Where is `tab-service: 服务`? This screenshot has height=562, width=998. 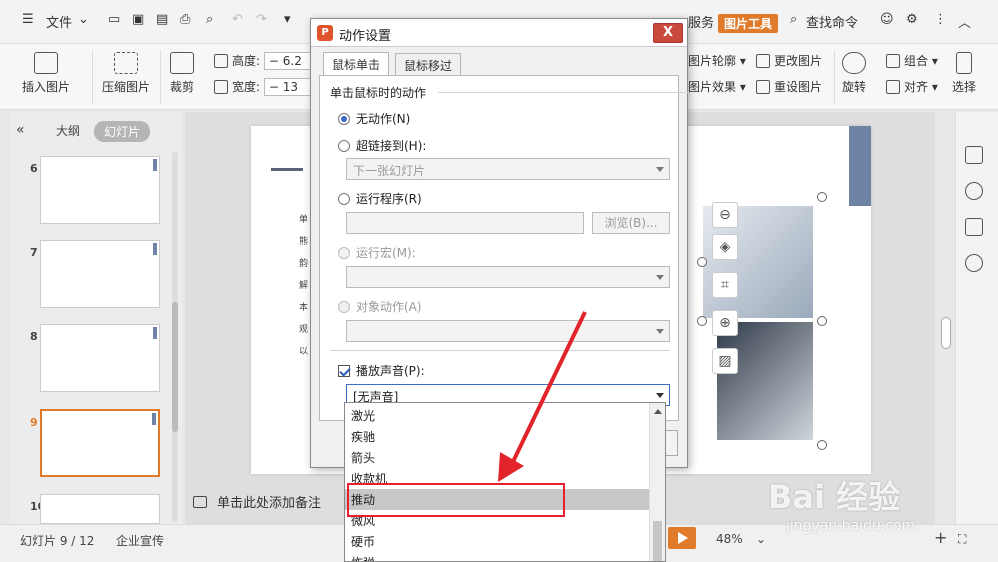
tab-service: 服务 is located at coordinates (701, 21).